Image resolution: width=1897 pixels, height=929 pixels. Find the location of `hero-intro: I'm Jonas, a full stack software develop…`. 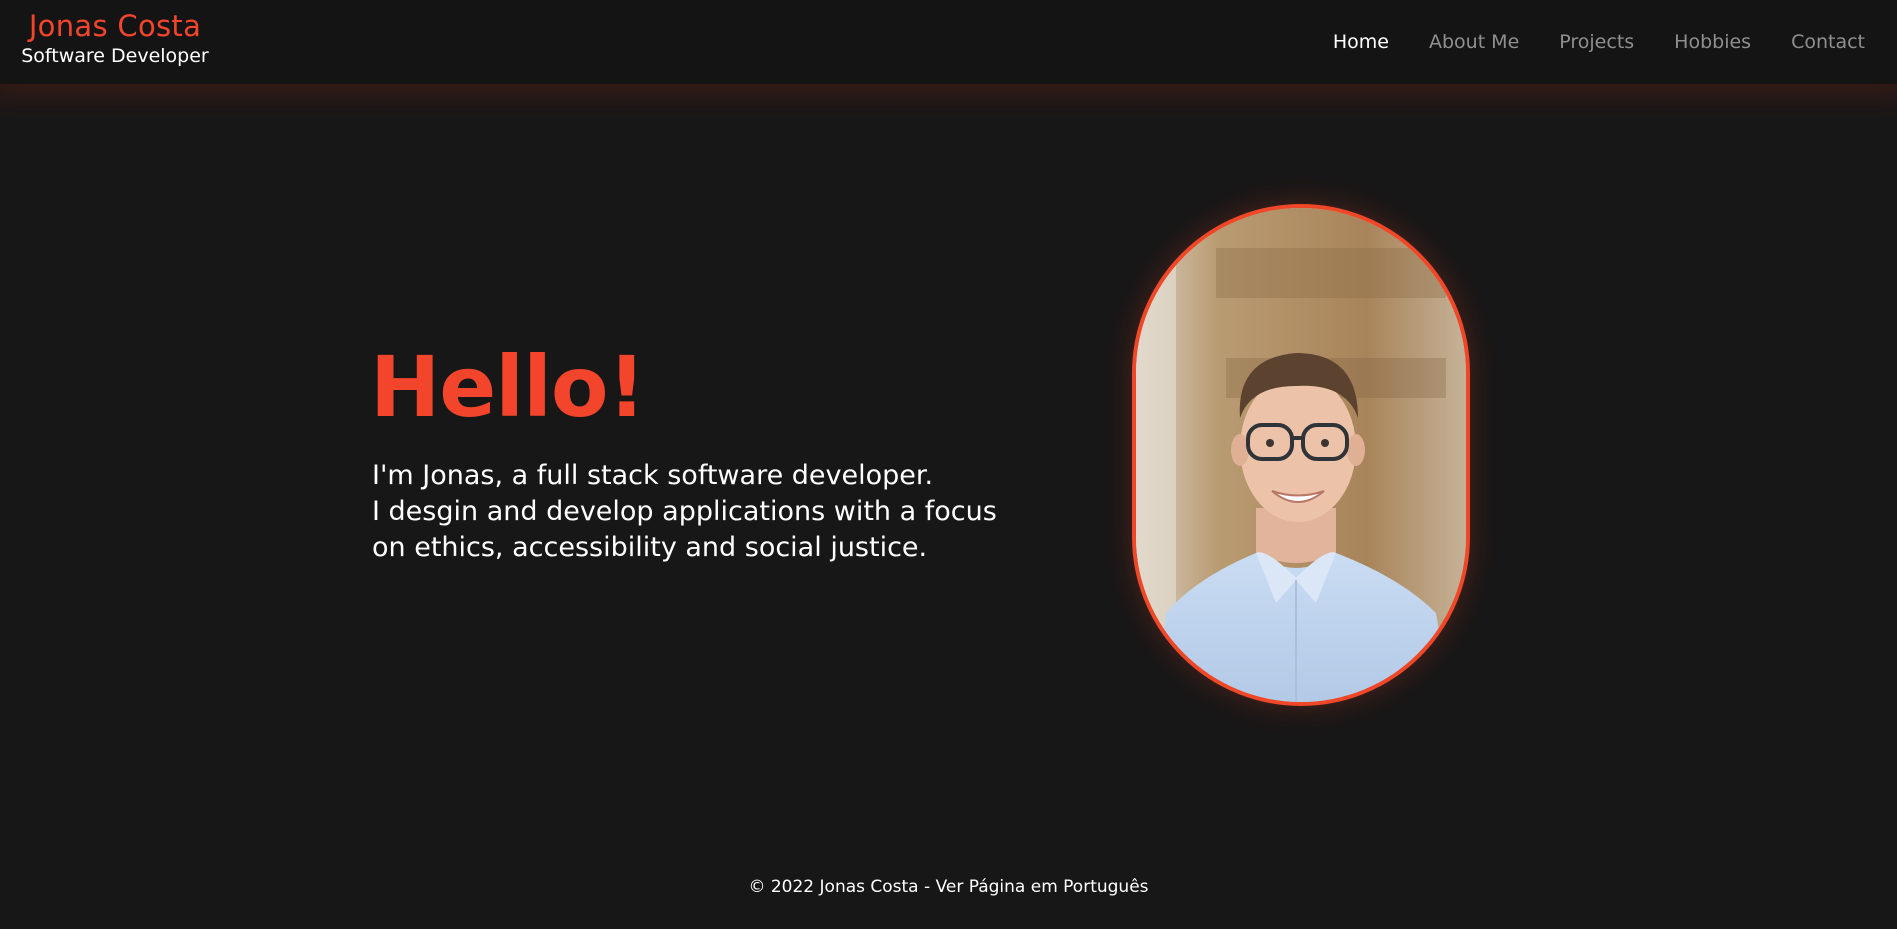

hero-intro: I'm Jonas, a full stack software develop… is located at coordinates (702, 512).